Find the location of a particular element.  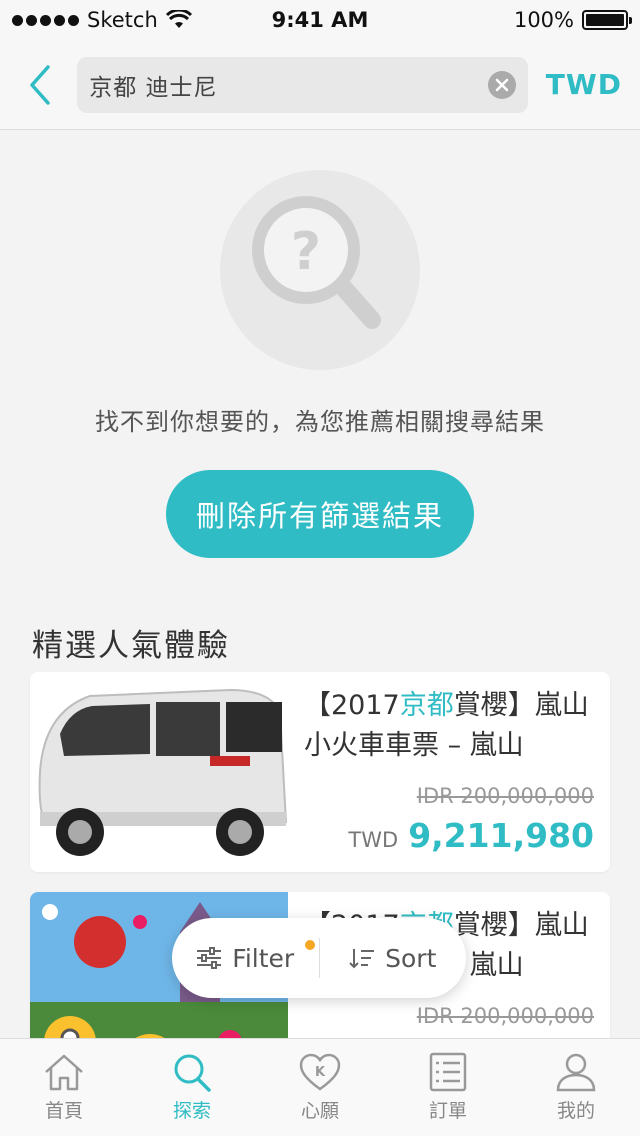

price-value: 9,211,980 is located at coordinates (501, 835).